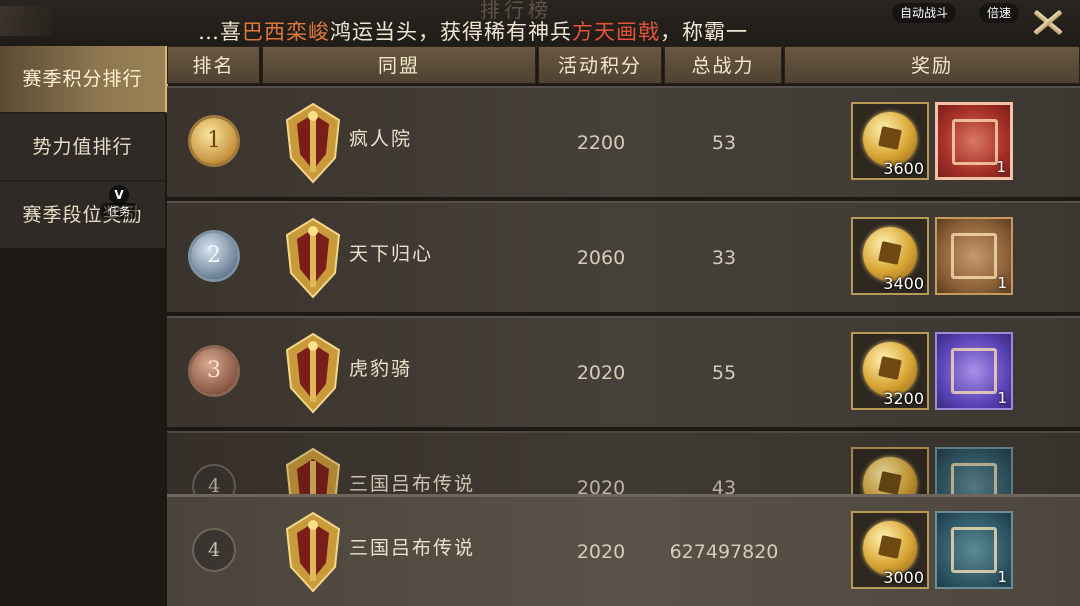  Describe the element at coordinates (724, 258) in the screenshot. I see `total-power: 33` at that location.